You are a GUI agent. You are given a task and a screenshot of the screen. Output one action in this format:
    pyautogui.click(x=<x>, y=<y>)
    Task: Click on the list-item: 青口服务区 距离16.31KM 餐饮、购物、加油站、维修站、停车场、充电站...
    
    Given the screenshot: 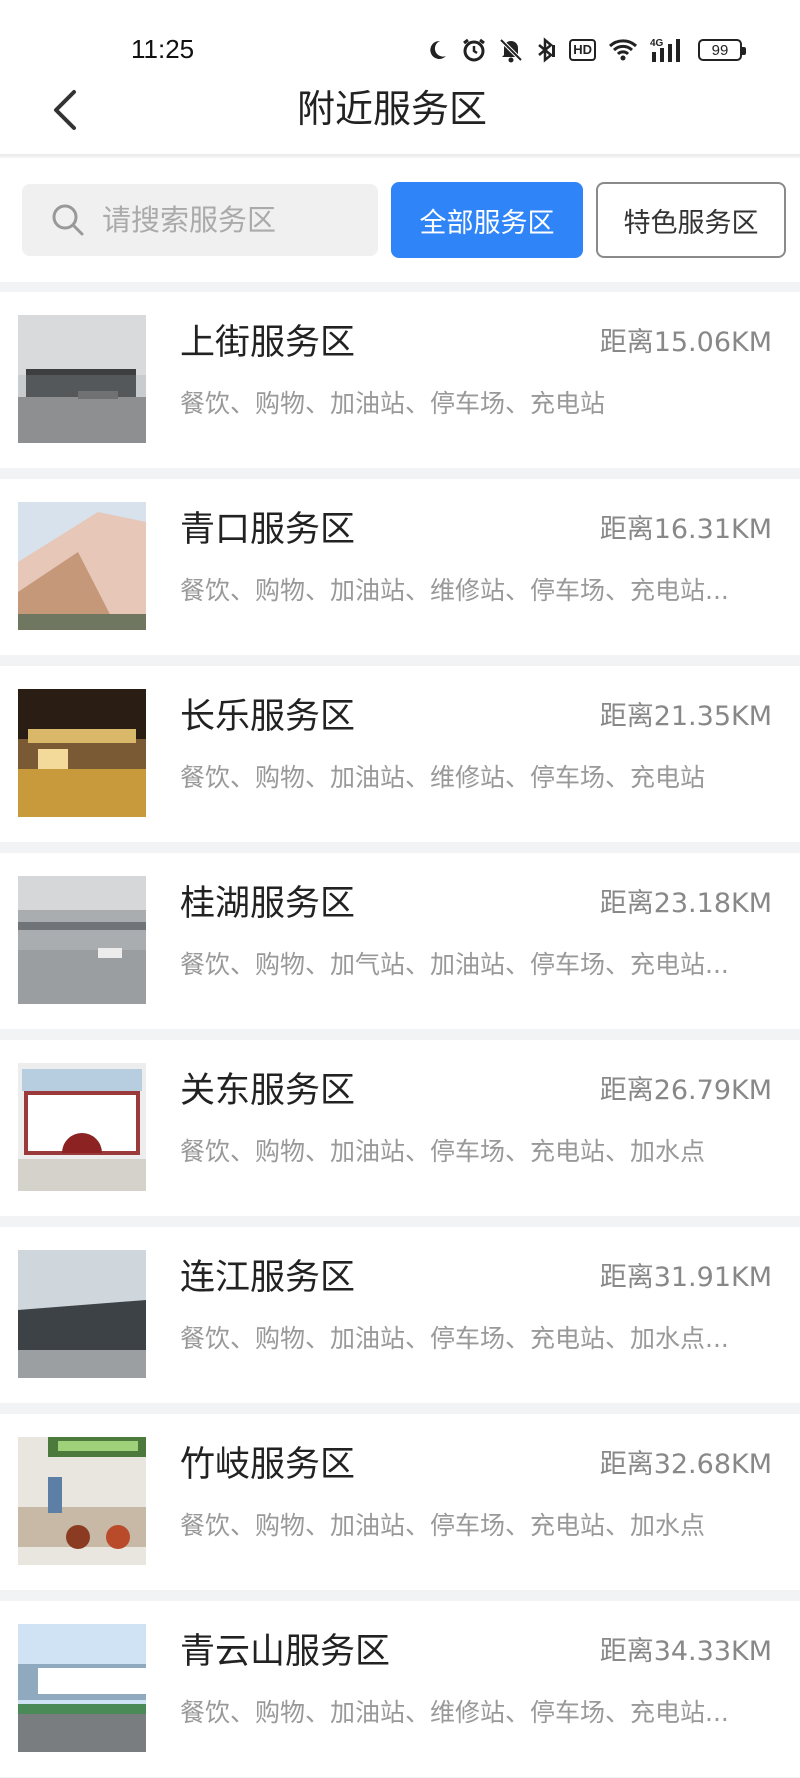 What is the action you would take?
    pyautogui.click(x=400, y=567)
    